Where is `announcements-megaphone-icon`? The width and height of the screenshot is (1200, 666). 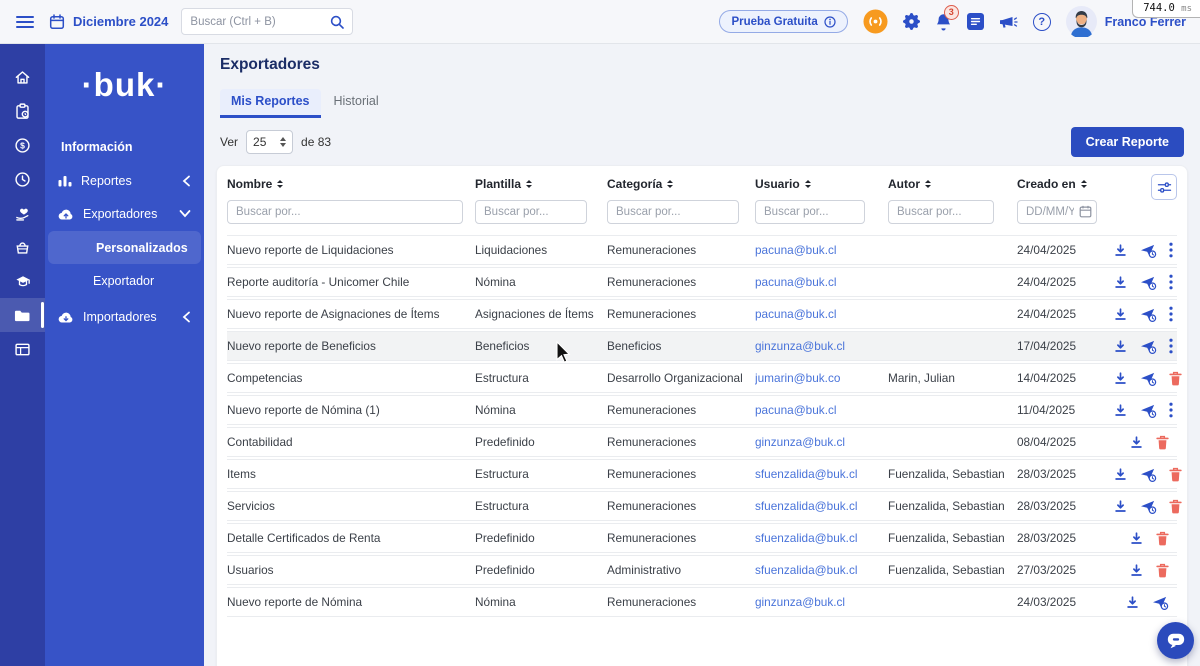
announcements-megaphone-icon is located at coordinates (1008, 22).